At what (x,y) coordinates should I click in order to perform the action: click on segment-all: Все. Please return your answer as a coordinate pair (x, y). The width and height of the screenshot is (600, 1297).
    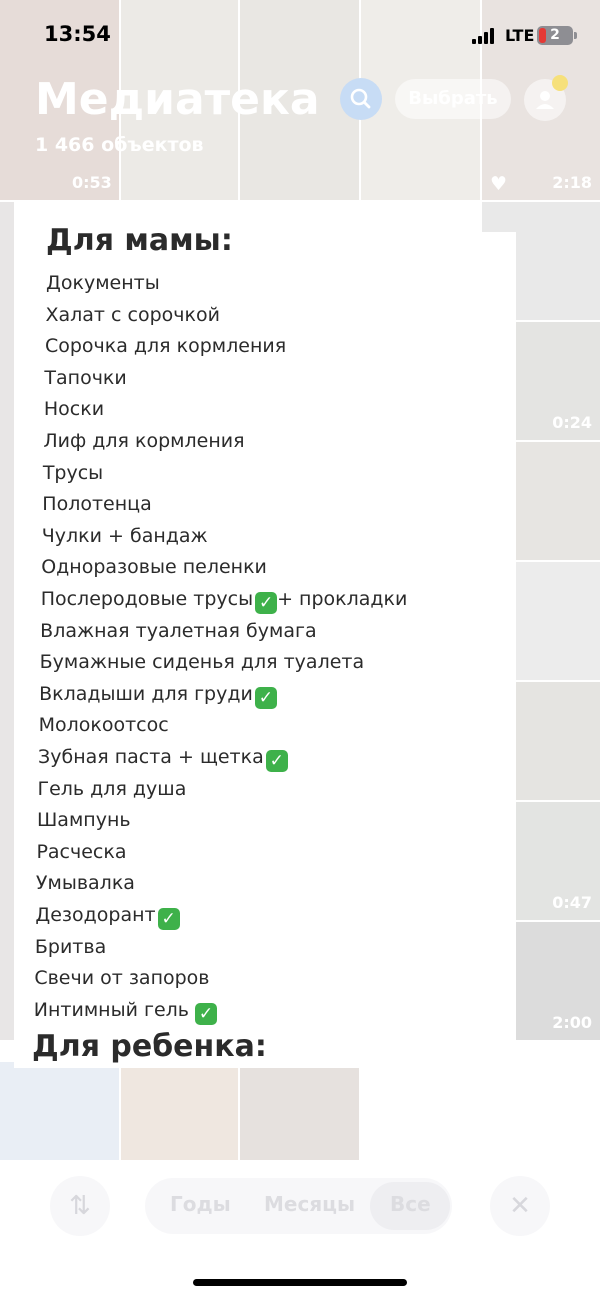
    Looking at the image, I should click on (410, 1204).